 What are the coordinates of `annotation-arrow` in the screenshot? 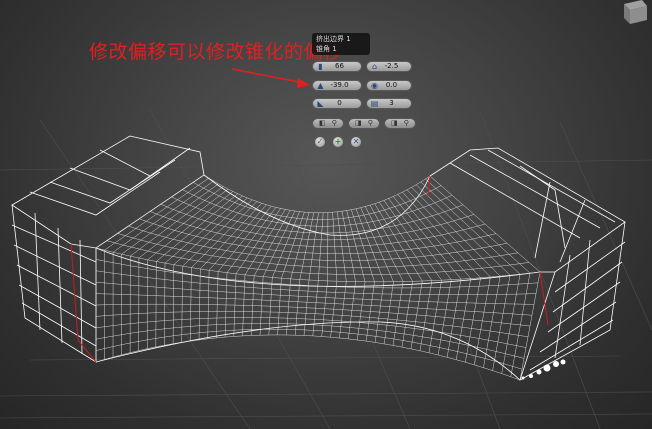 It's located at (270, 78).